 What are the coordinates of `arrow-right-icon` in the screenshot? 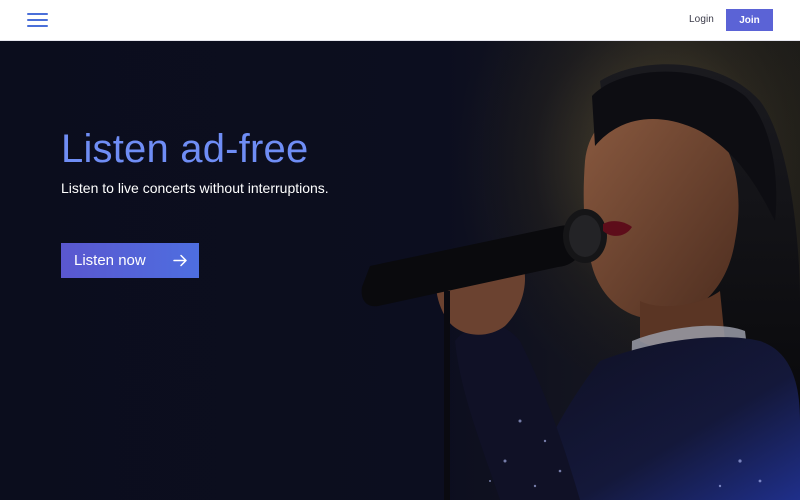 It's located at (180, 260).